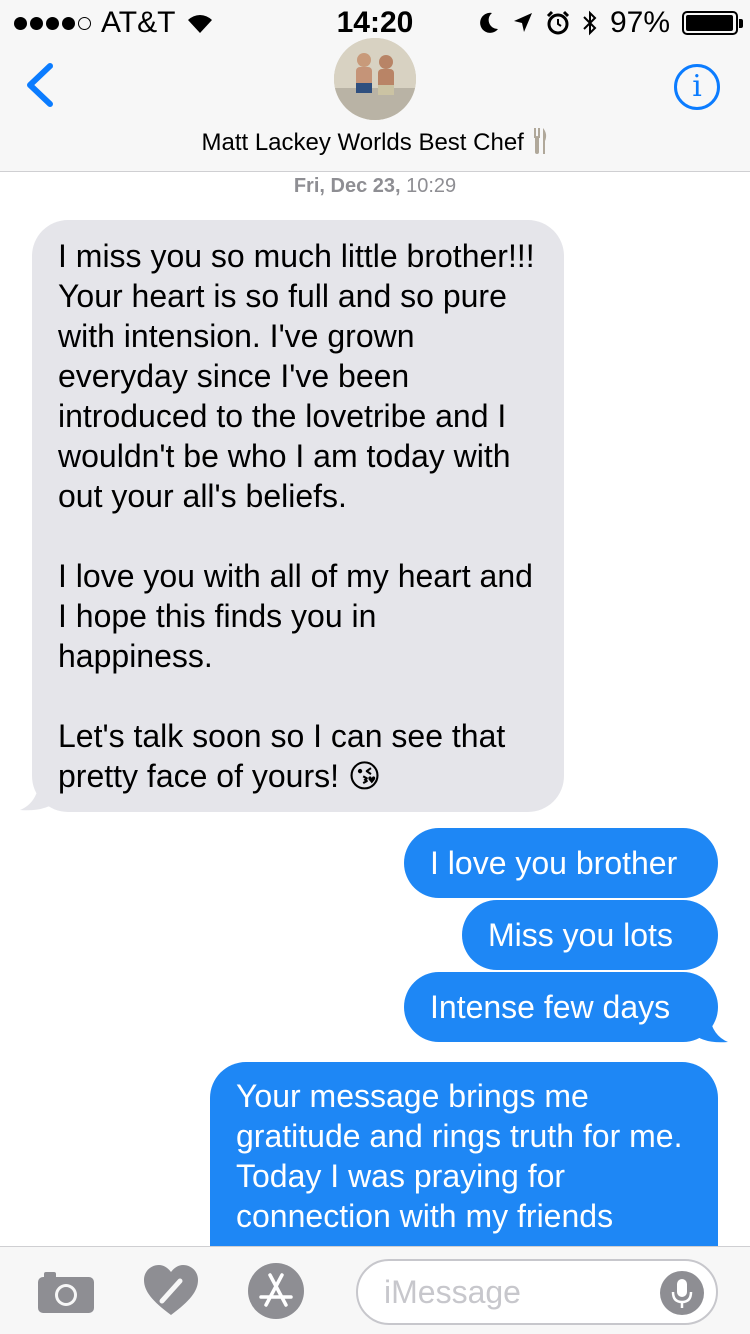 This screenshot has width=750, height=1334. I want to click on message-timestamp: Fri, Dec 23, 10:29, so click(375, 186).